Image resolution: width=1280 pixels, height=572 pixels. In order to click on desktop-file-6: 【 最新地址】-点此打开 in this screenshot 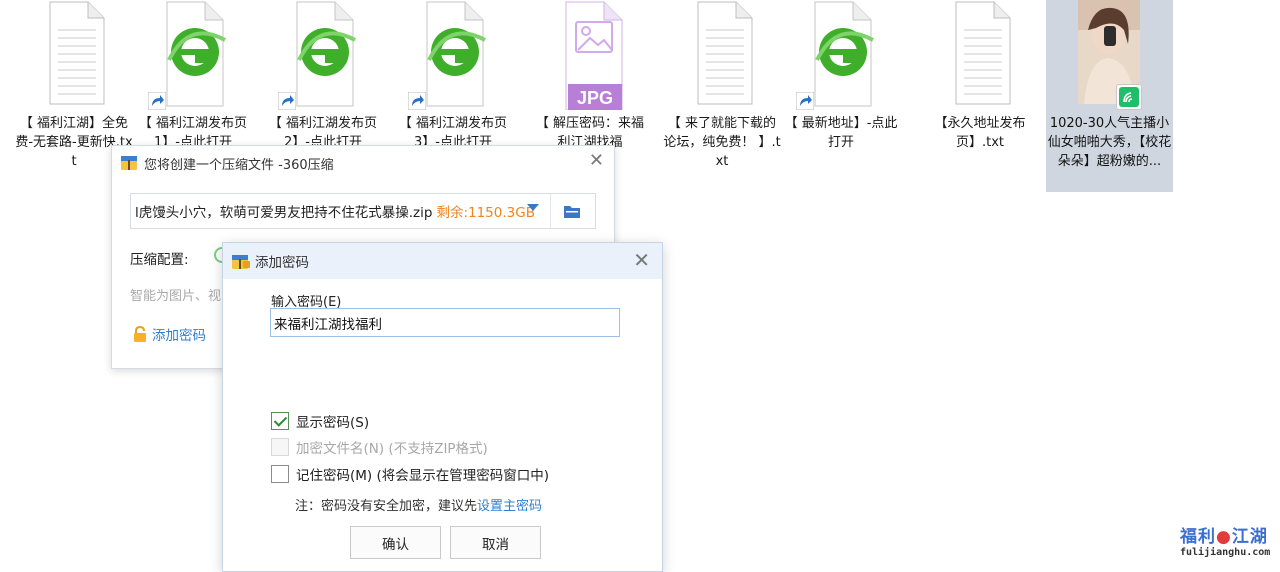, I will do `click(841, 96)`.